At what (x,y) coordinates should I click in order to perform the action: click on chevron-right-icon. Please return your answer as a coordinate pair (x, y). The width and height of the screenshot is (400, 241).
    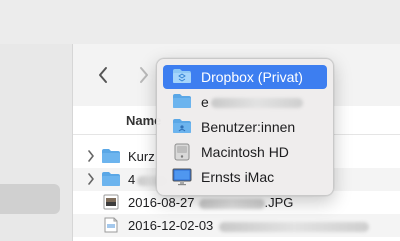
    Looking at the image, I should click on (144, 75).